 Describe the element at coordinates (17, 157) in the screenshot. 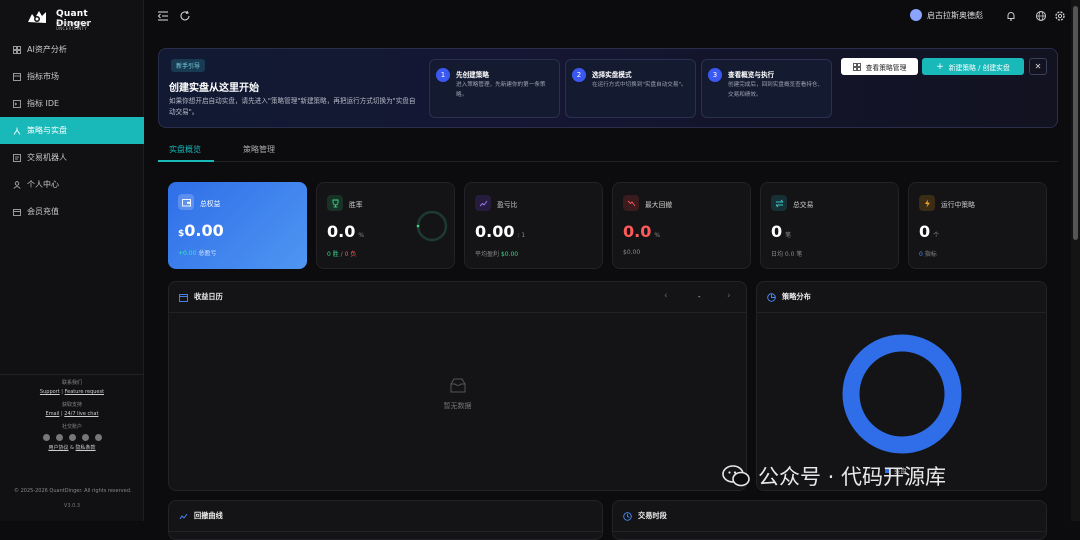

I see `robot-icon` at that location.